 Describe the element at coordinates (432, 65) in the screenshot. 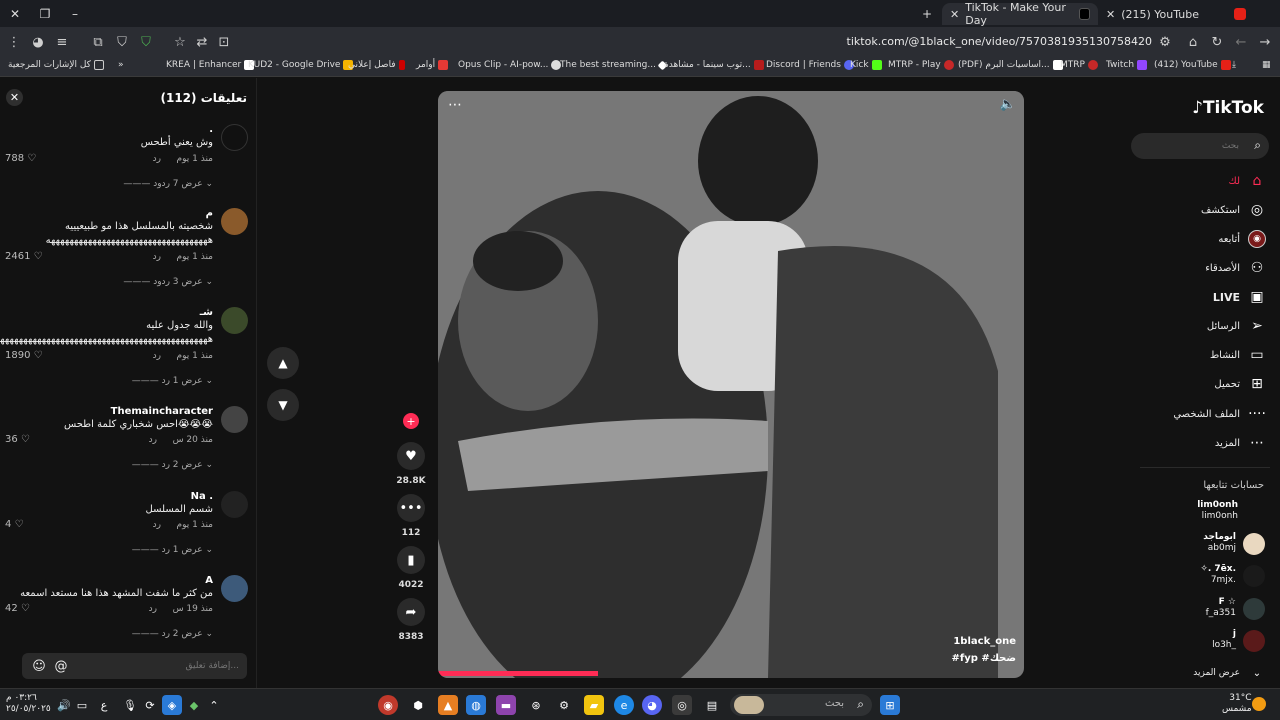

I see `bookmark-commands: أوامر` at that location.